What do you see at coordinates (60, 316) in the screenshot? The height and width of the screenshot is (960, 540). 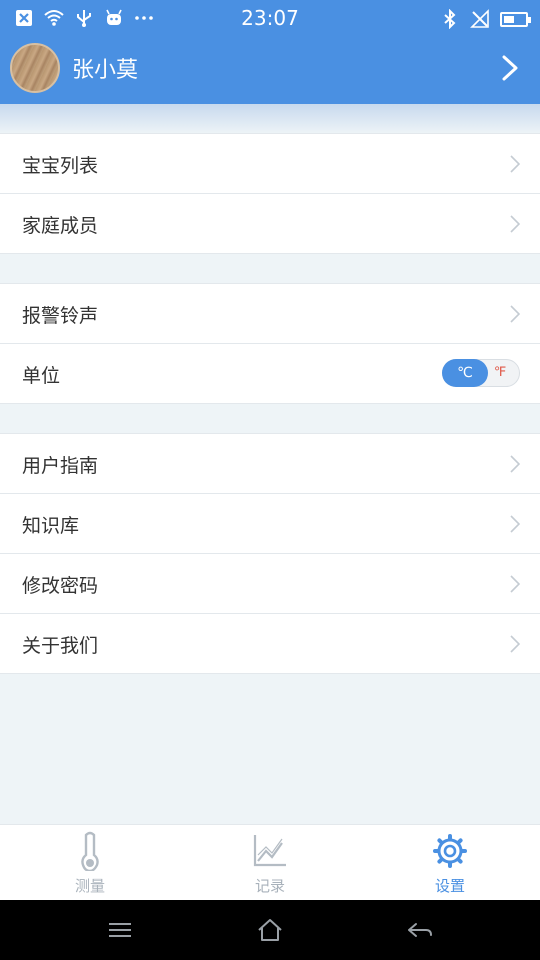 I see `row-label: 报警铃声` at bounding box center [60, 316].